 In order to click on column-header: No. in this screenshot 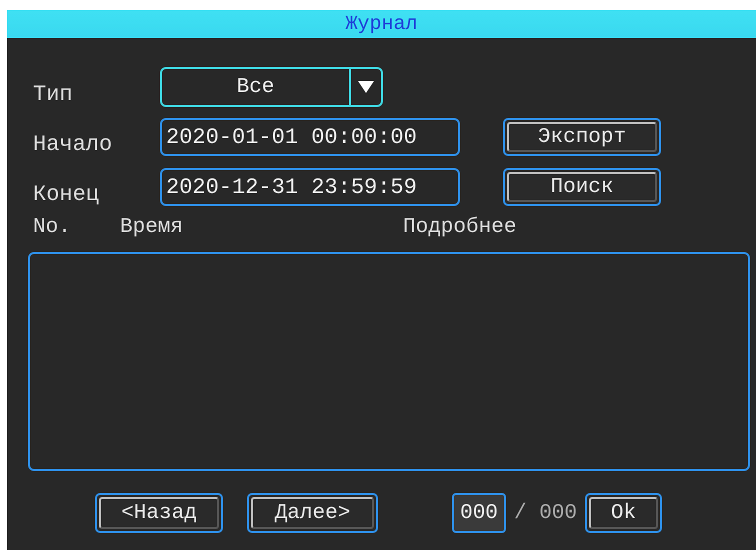, I will do `click(52, 227)`.